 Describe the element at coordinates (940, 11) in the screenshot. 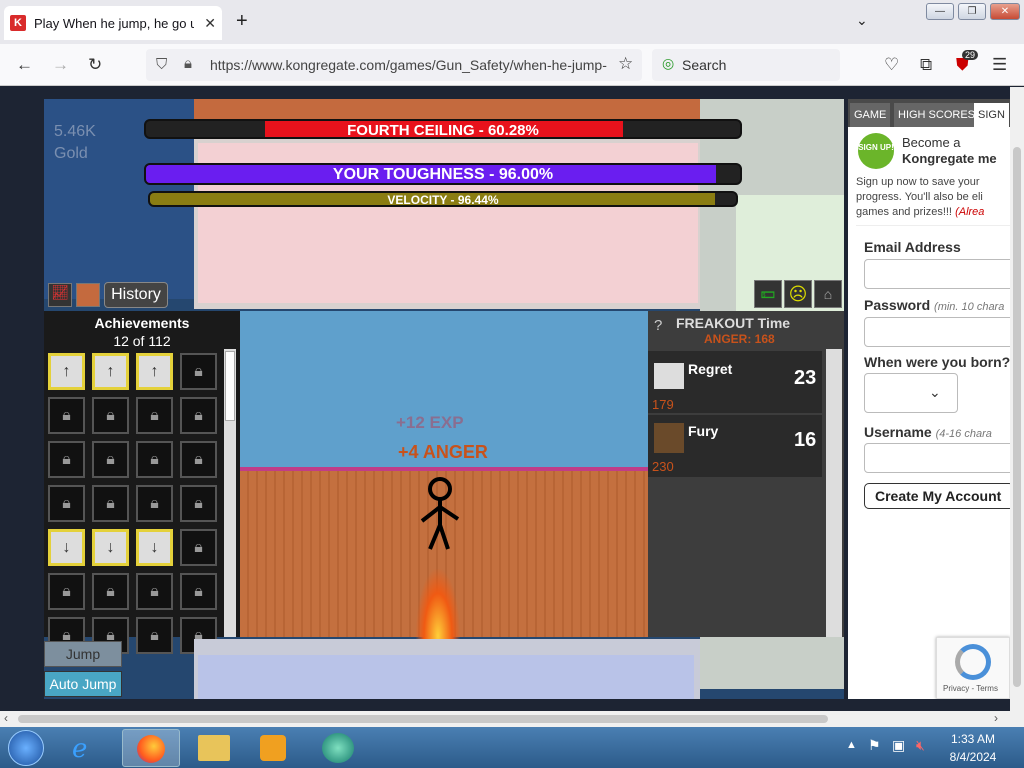

I see `minimize-window-button: —` at that location.